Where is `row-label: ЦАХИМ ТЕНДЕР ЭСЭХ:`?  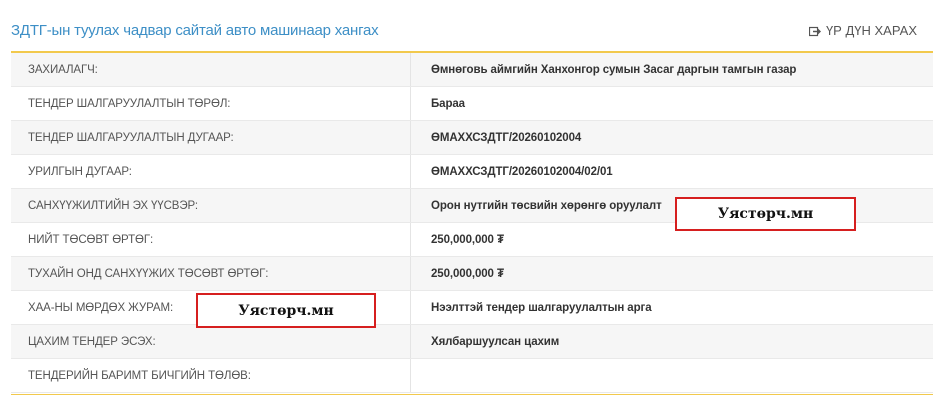
row-label: ЦАХИМ ТЕНДЕР ЭСЭХ: is located at coordinates (211, 341).